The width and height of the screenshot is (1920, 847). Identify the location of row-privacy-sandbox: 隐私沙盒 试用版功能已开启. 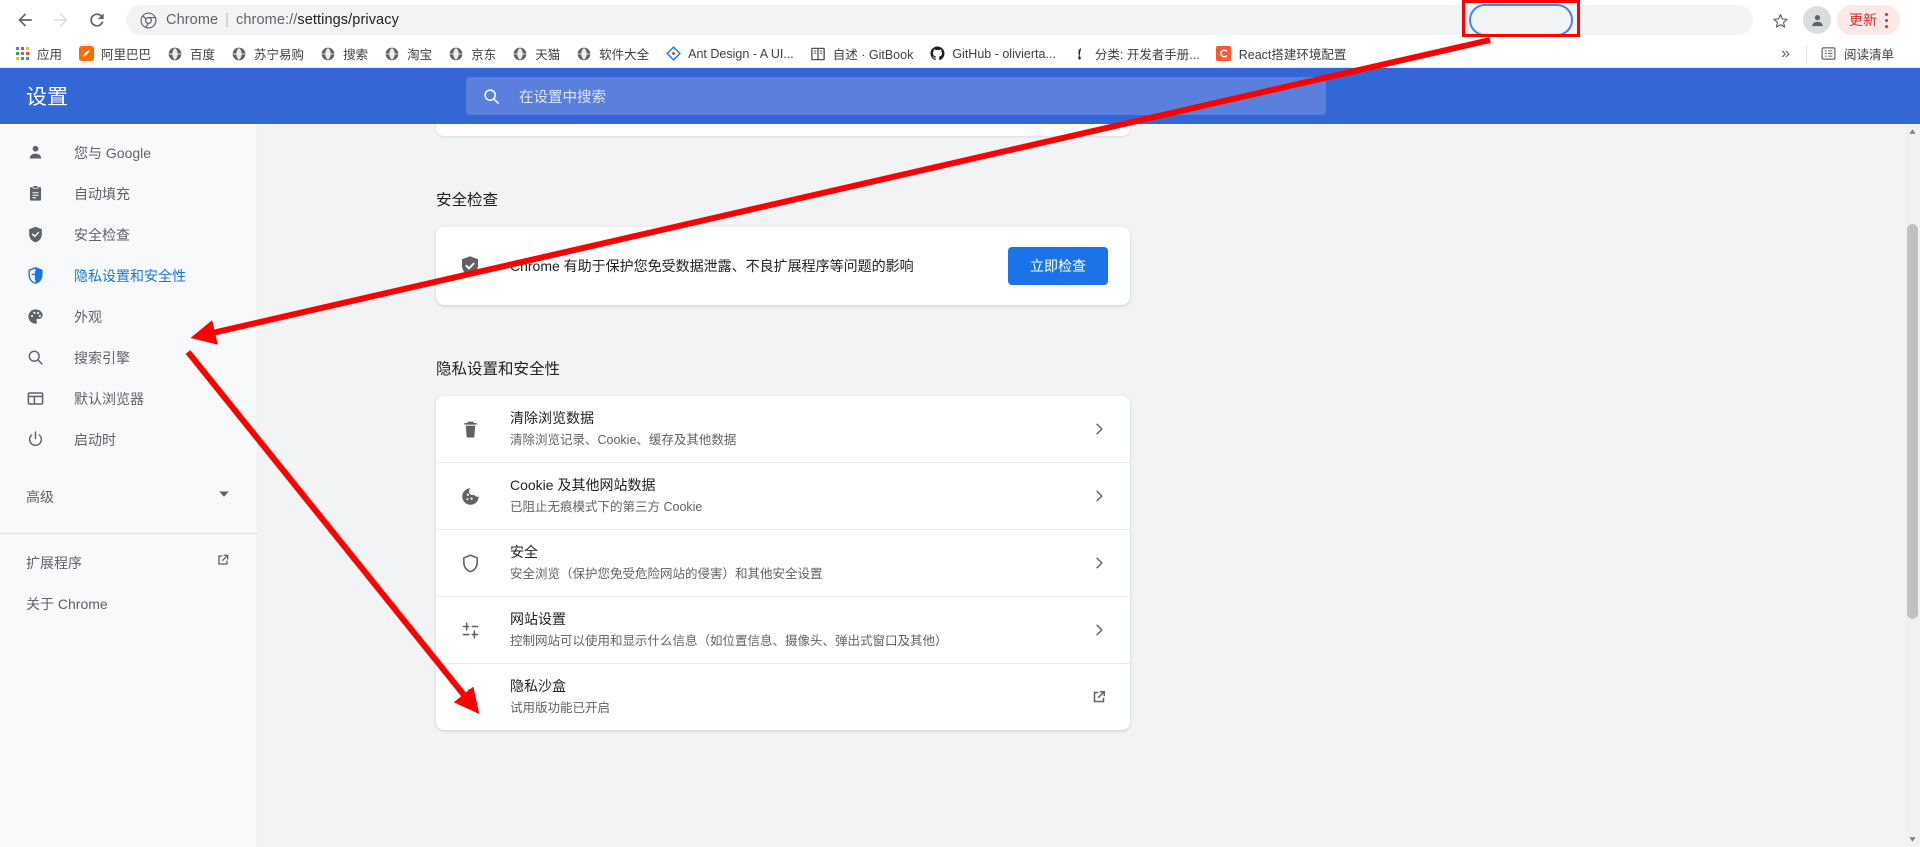
(783, 697).